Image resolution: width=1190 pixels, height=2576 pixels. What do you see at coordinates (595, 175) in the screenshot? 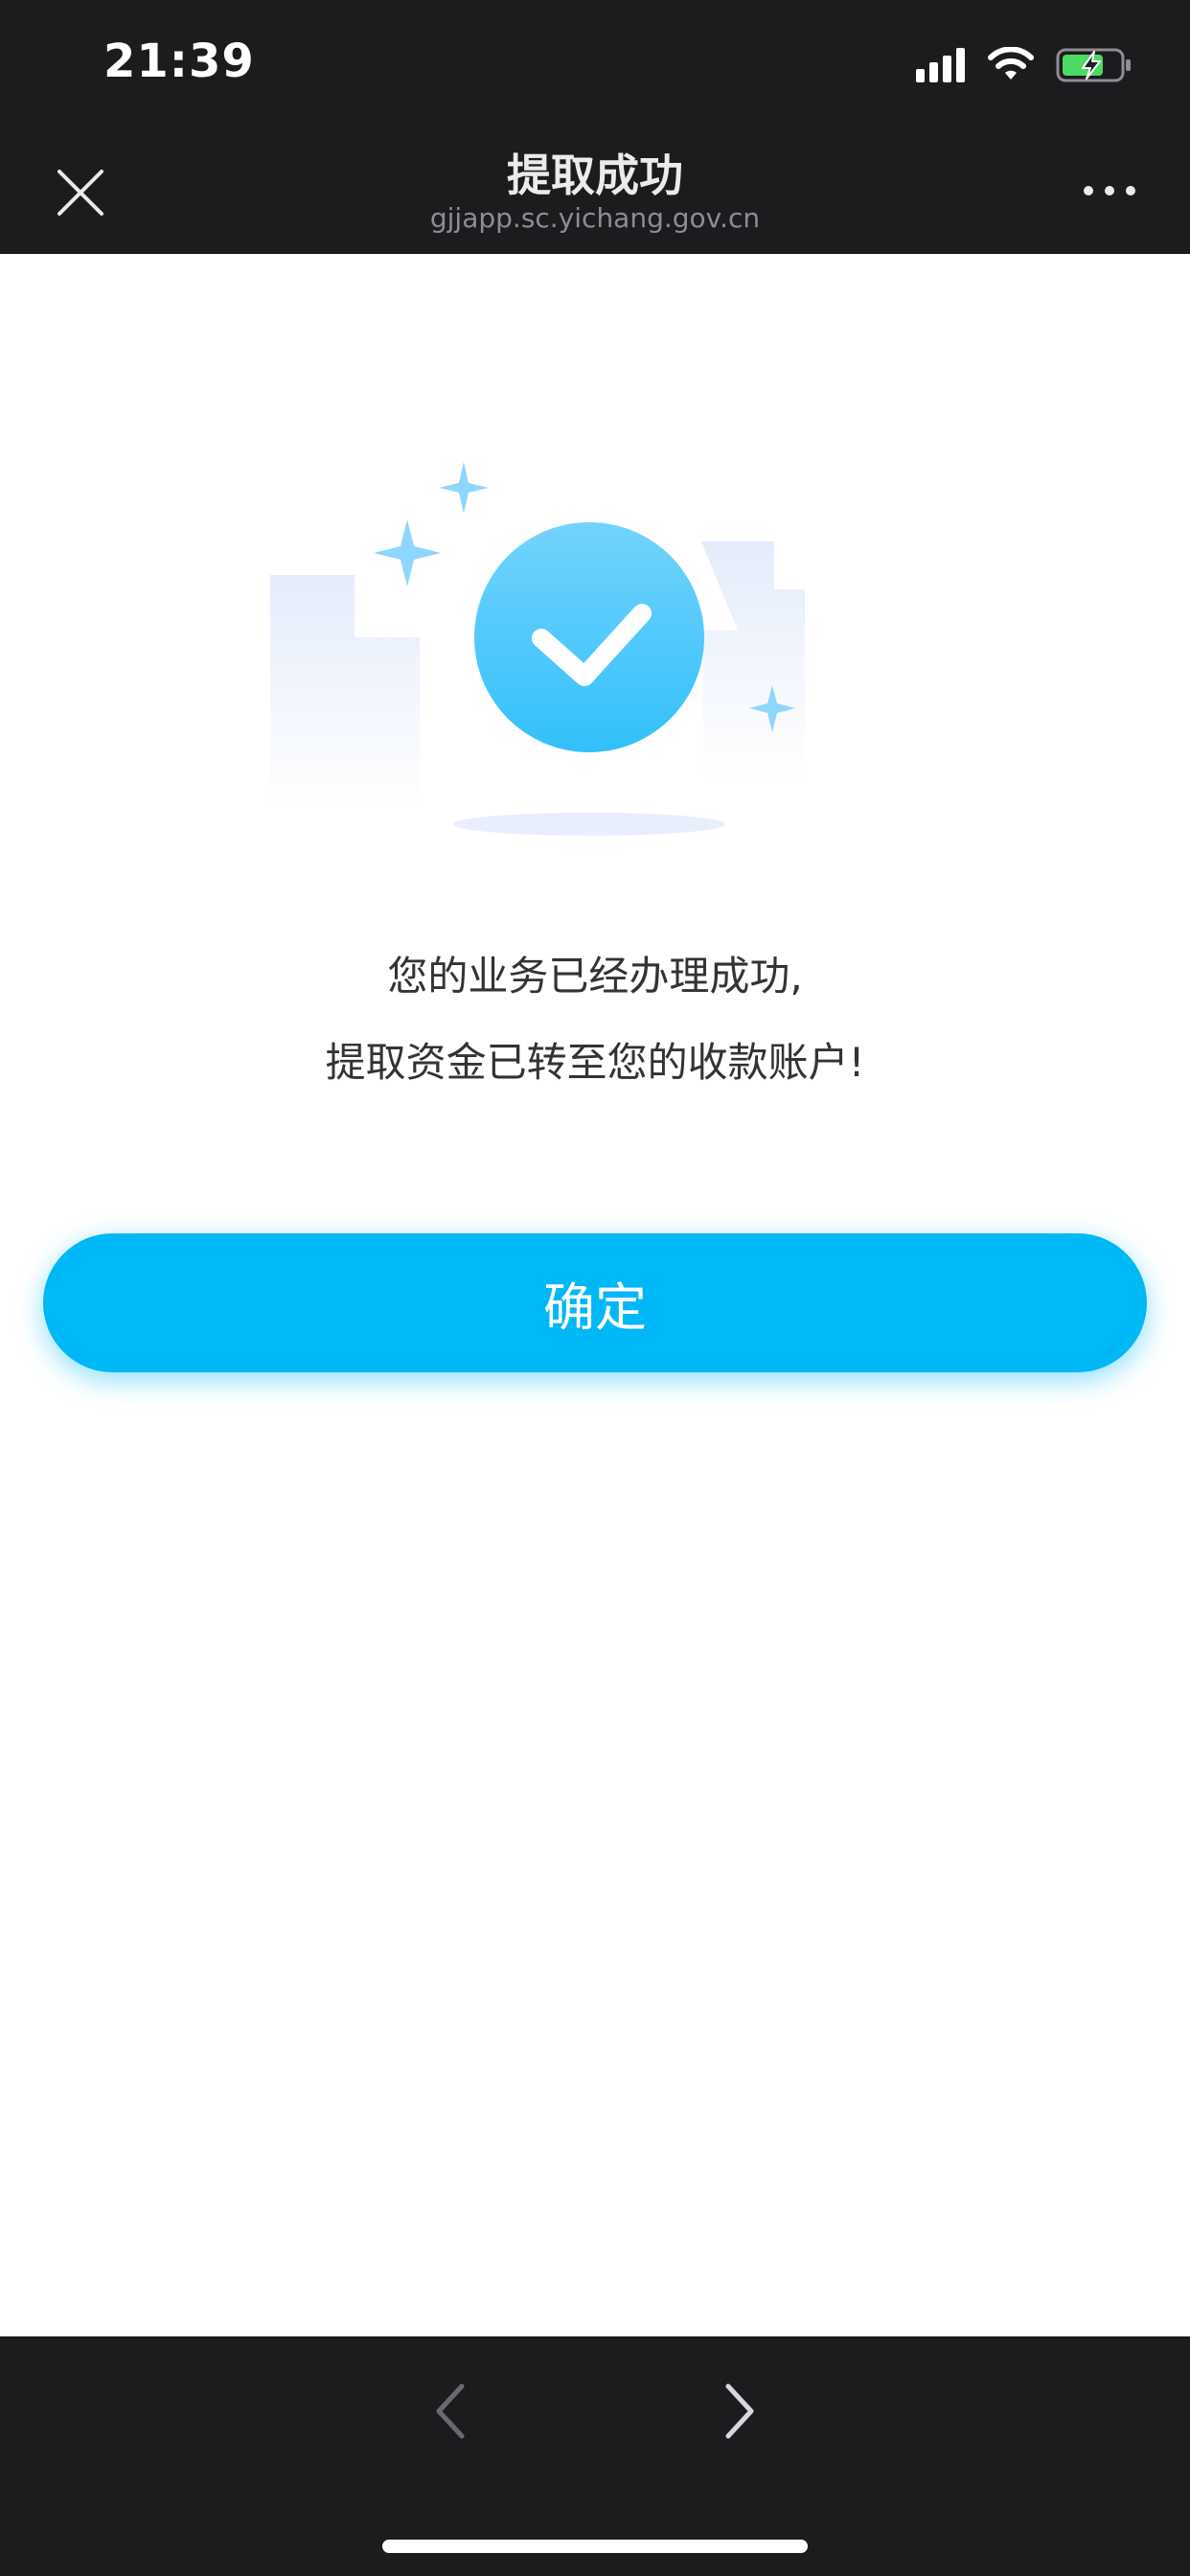
I see `page-title: 提取成功` at bounding box center [595, 175].